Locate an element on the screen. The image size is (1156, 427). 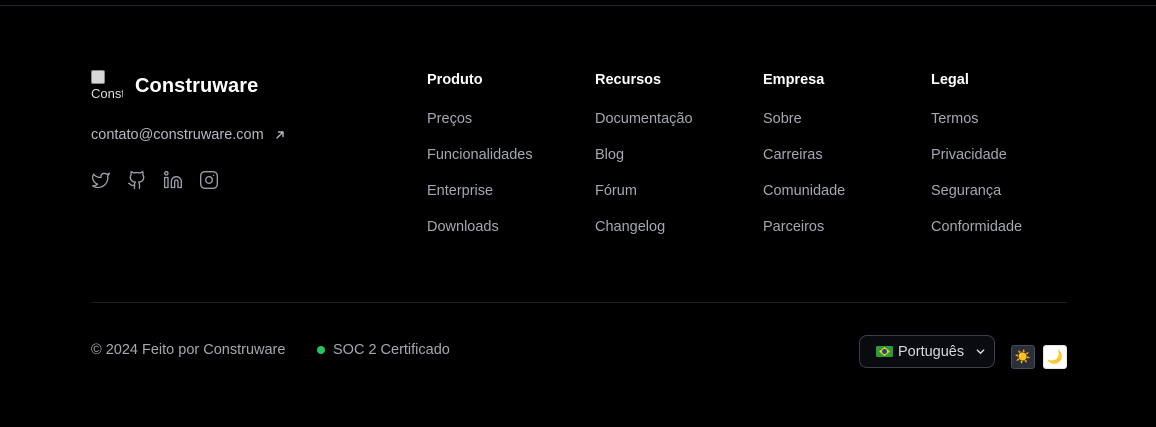
instagram-icon is located at coordinates (209, 180).